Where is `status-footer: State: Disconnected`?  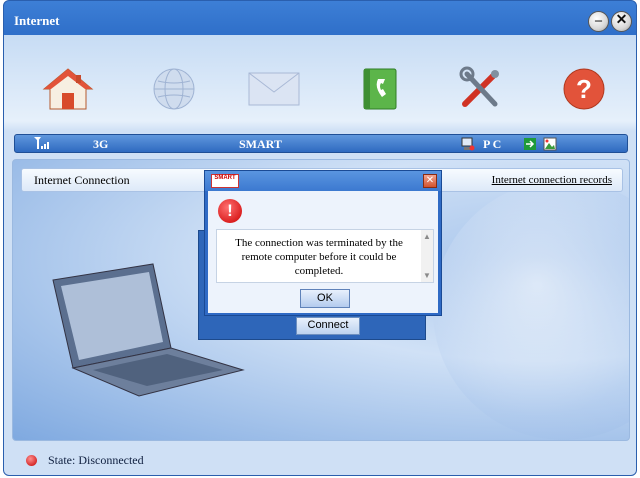 status-footer: State: Disconnected is located at coordinates (320, 460).